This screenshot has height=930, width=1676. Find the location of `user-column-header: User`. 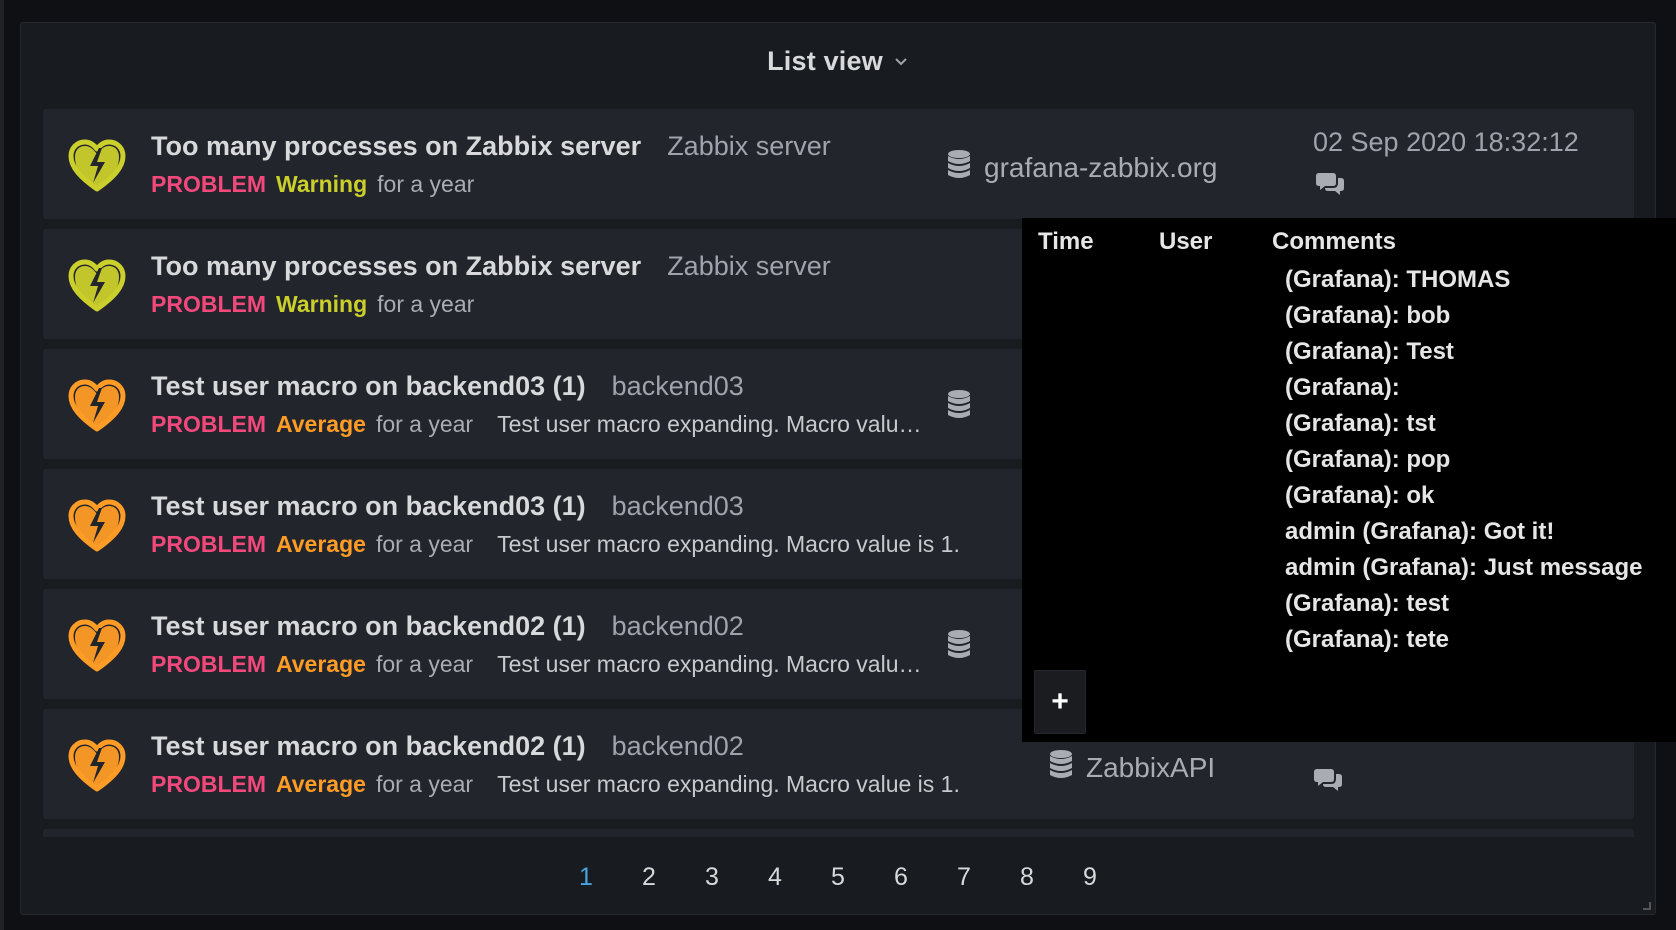

user-column-header: User is located at coordinates (1186, 241).